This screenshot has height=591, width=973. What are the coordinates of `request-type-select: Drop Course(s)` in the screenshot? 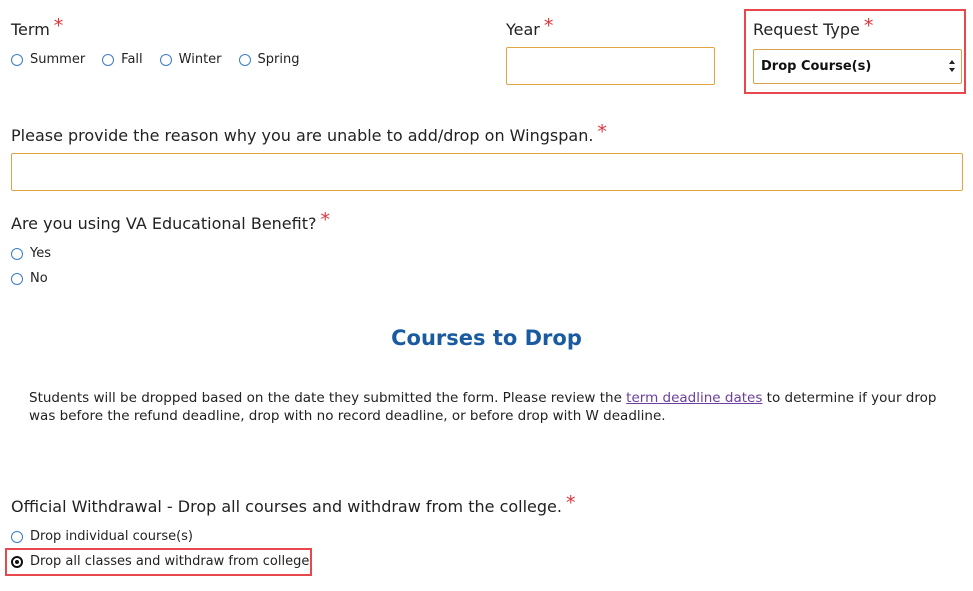 It's located at (857, 66).